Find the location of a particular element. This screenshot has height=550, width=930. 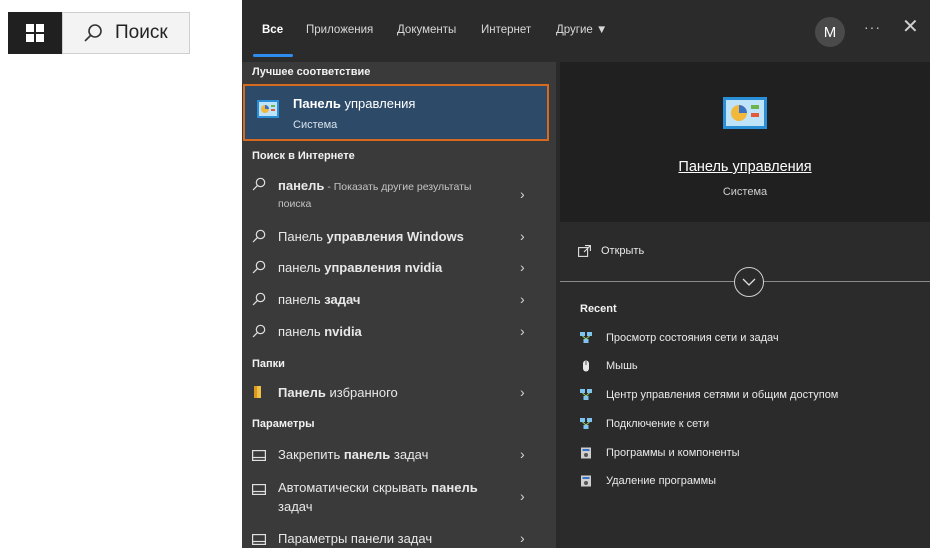

settings-result-0: Закрепить панель задач › is located at coordinates (399, 456).